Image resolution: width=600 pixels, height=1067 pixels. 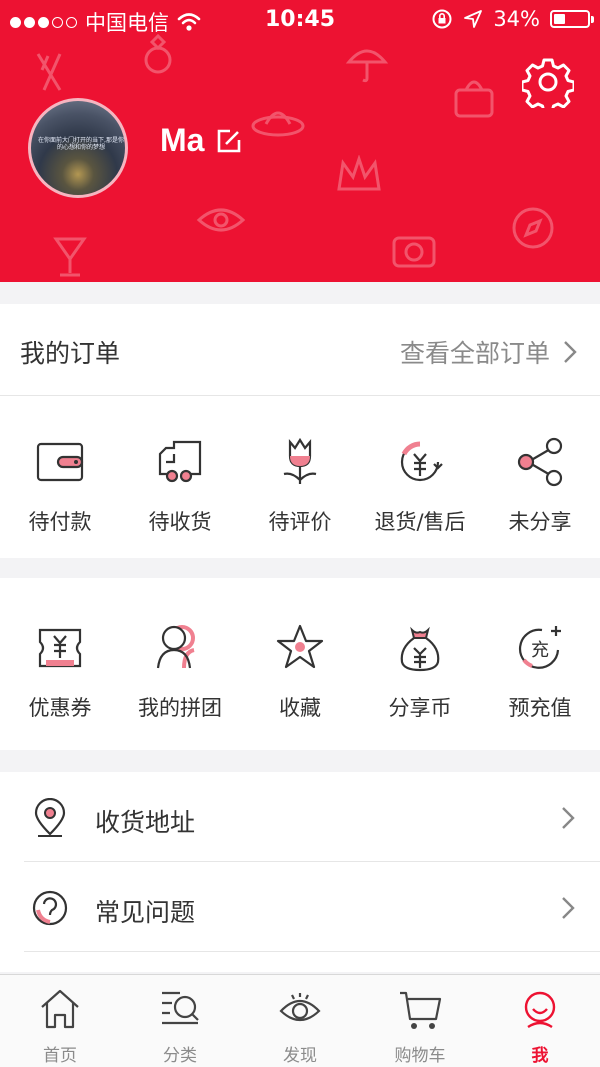 What do you see at coordinates (540, 1056) in the screenshot?
I see `tab-label: 我` at bounding box center [540, 1056].